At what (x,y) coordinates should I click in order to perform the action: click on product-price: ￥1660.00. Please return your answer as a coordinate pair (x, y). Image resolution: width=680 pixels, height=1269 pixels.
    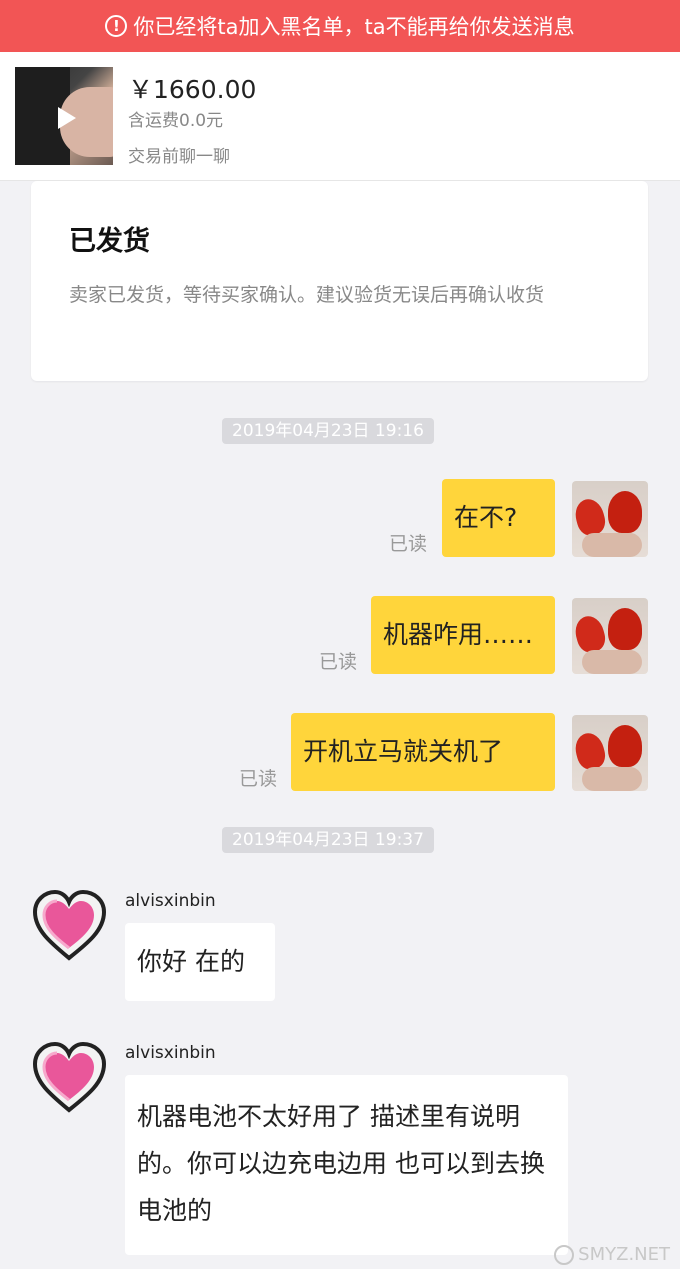
    Looking at the image, I should click on (192, 89).